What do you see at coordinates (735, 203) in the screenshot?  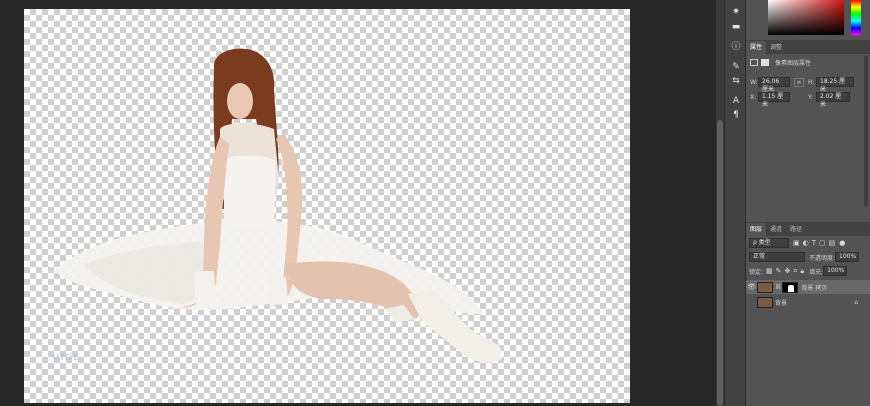 I see `panel-icon-strip: ✷ ▬ ⓘ ✎ ⇆ A ¶` at bounding box center [735, 203].